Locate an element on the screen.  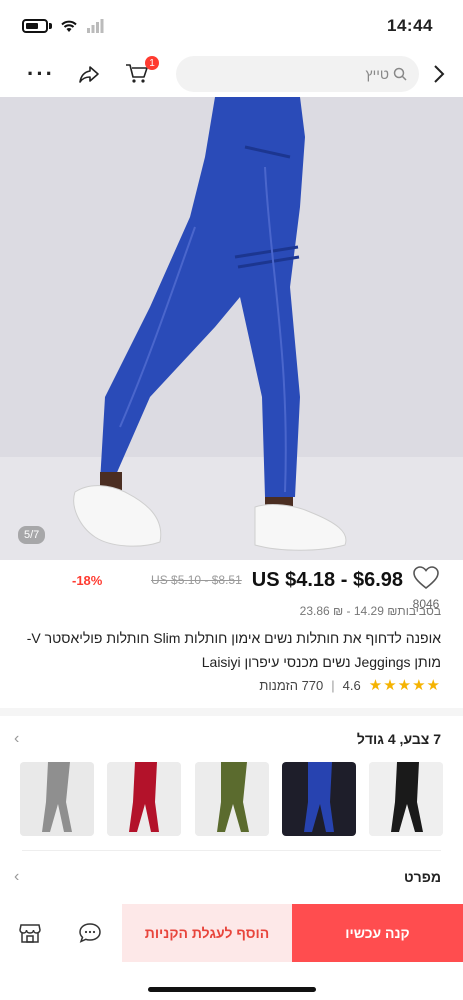
home-indicator is located at coordinates (232, 989).